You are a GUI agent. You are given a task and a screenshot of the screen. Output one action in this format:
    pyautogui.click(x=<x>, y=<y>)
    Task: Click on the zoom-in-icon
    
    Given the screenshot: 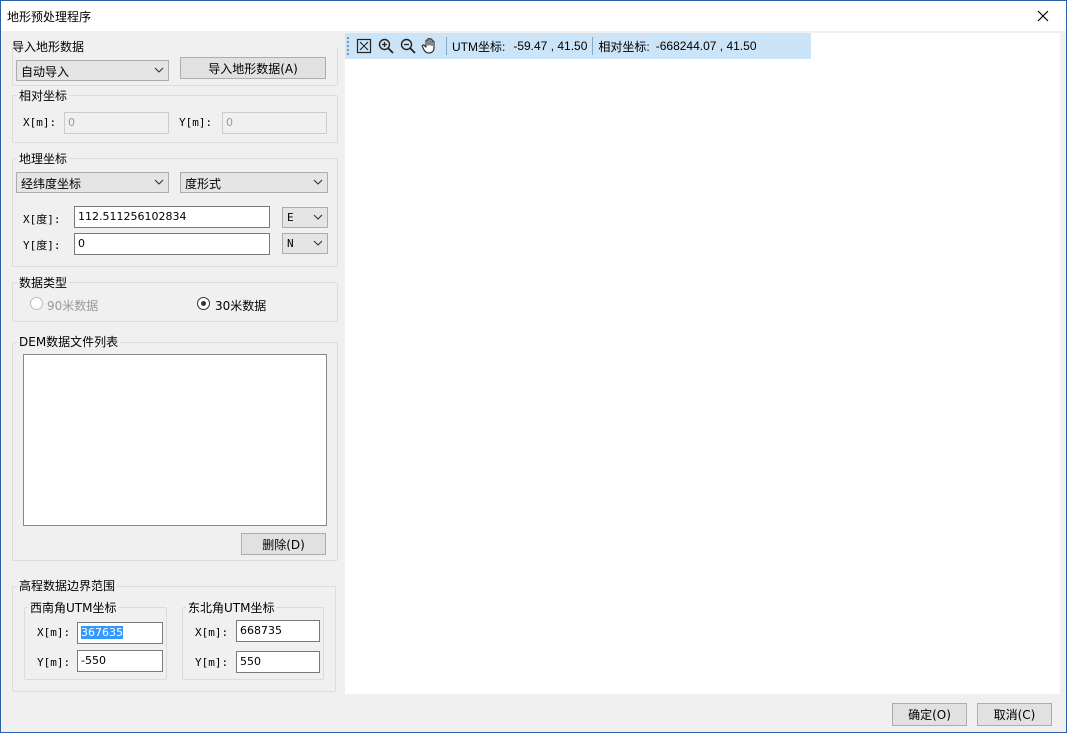 What is the action you would take?
    pyautogui.click(x=386, y=46)
    